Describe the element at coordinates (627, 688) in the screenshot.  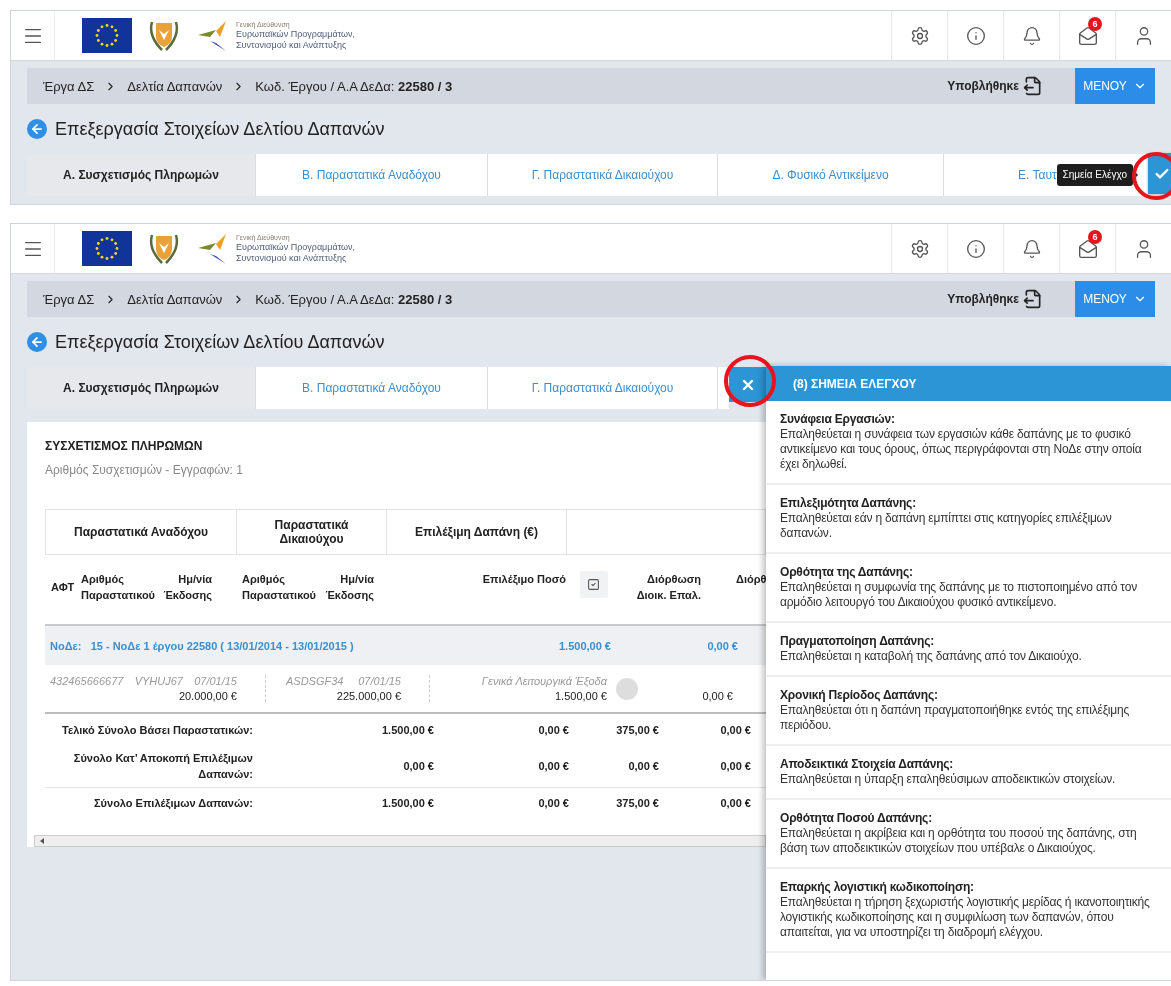
I see `circle-indicator` at that location.